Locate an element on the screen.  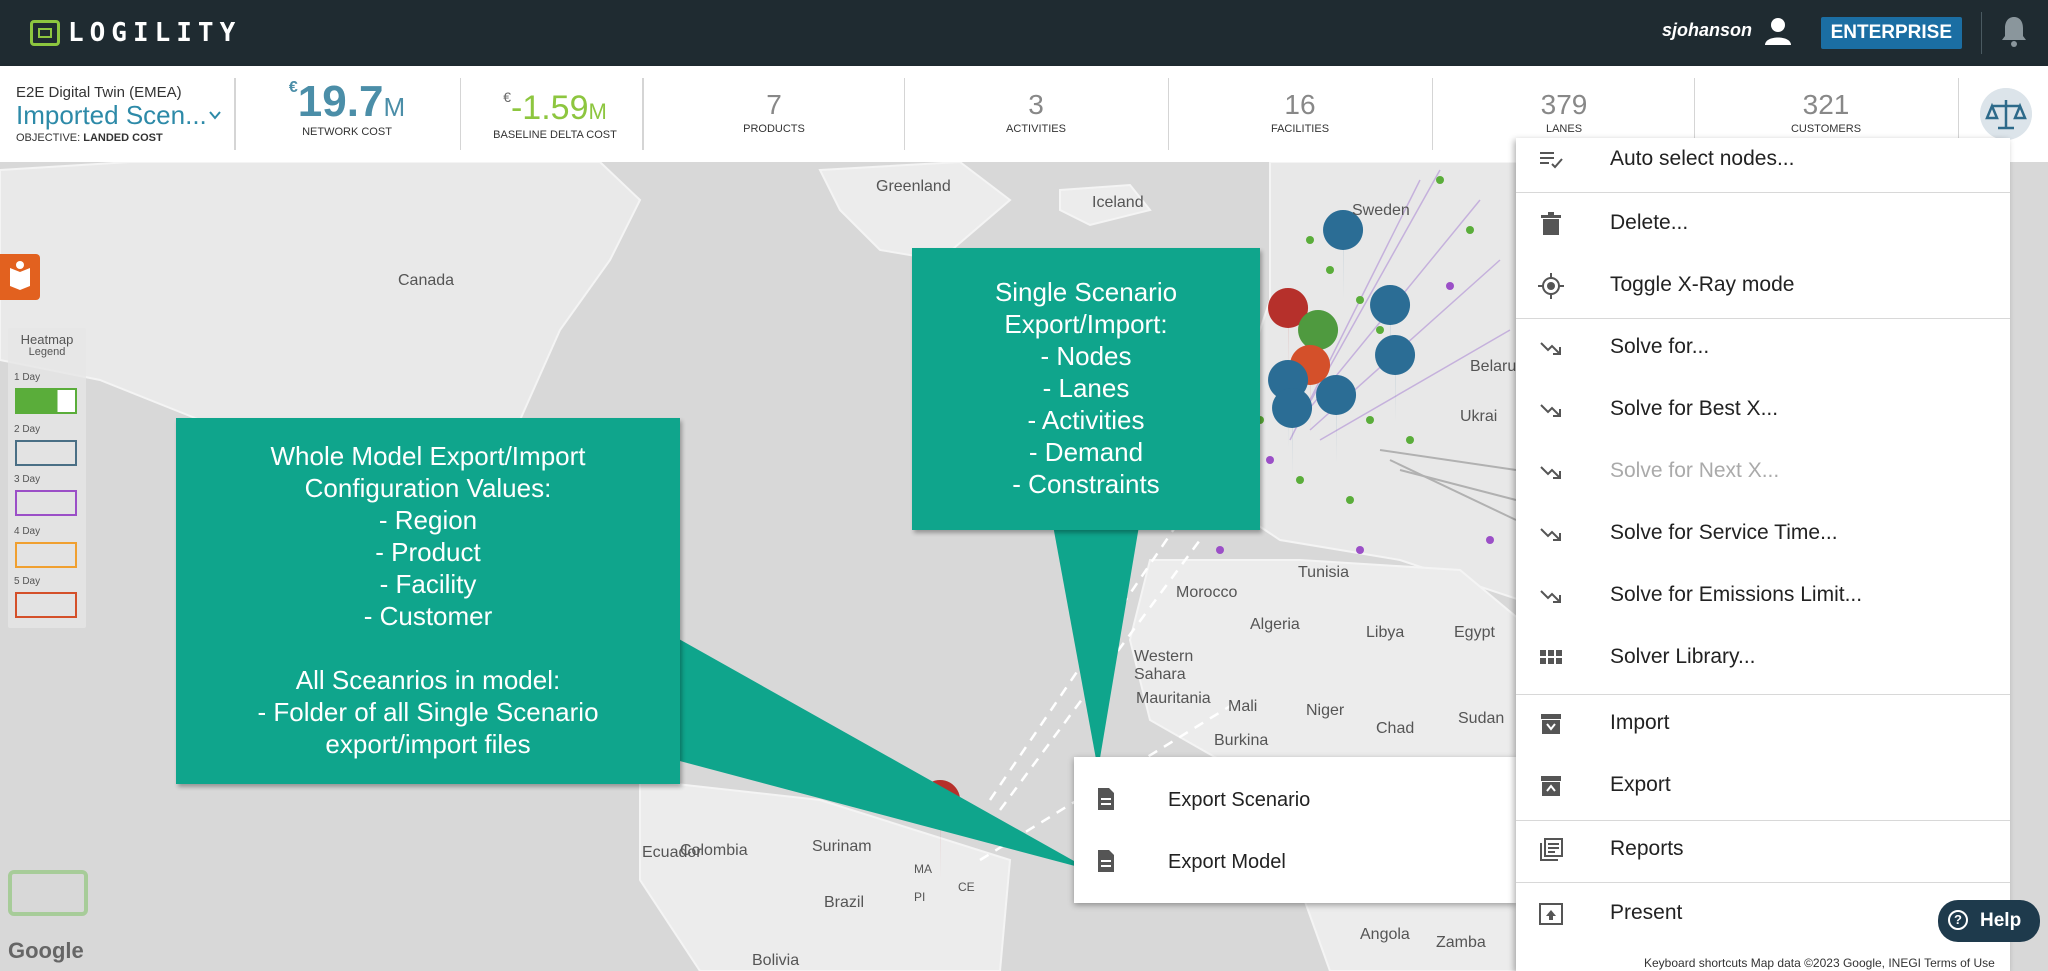
map-label: CE is located at coordinates (966, 887).